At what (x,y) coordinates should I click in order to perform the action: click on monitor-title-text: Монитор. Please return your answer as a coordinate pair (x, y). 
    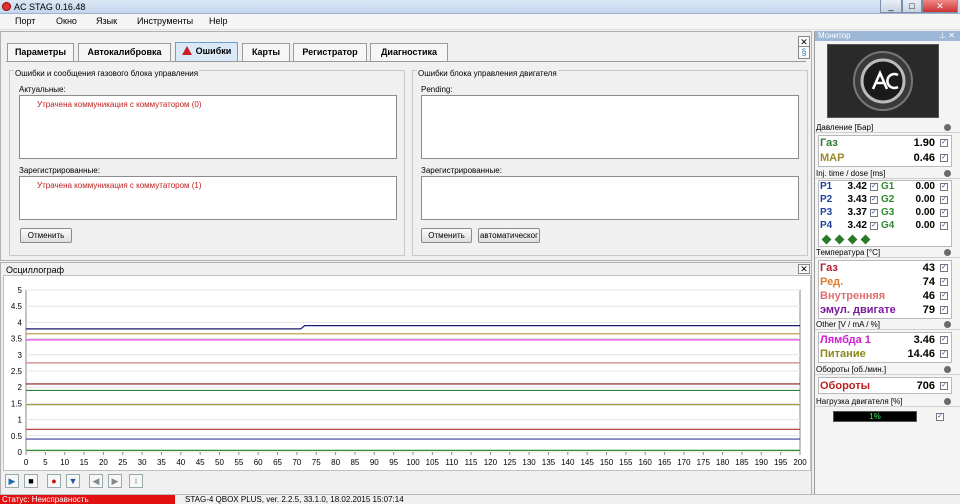
    Looking at the image, I should click on (834, 35).